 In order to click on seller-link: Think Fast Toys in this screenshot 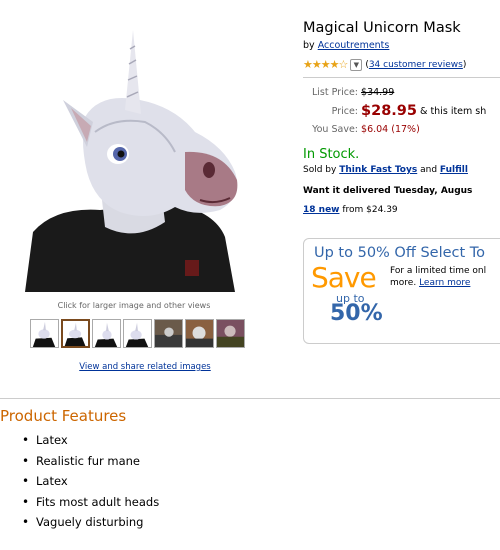, I will do `click(378, 170)`.